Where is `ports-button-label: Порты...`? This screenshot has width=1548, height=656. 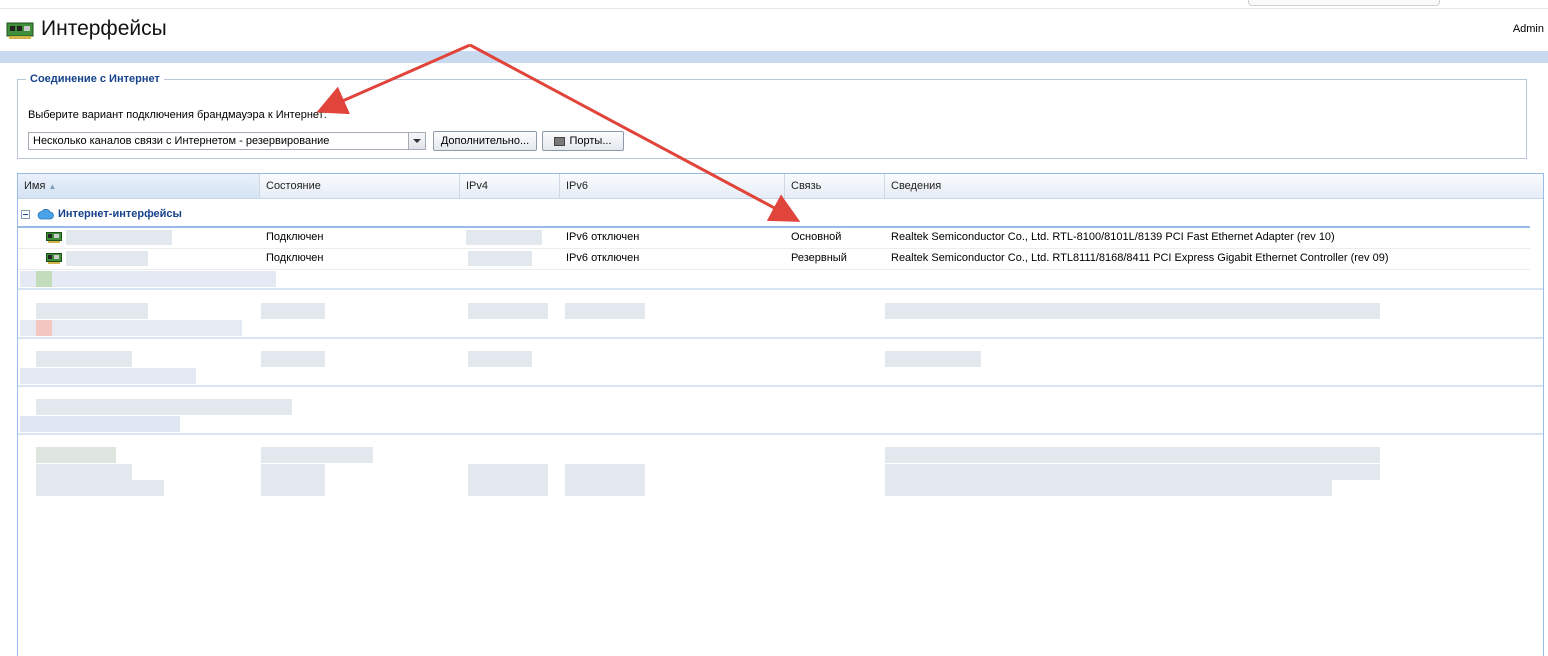
ports-button-label: Порты... is located at coordinates (590, 141).